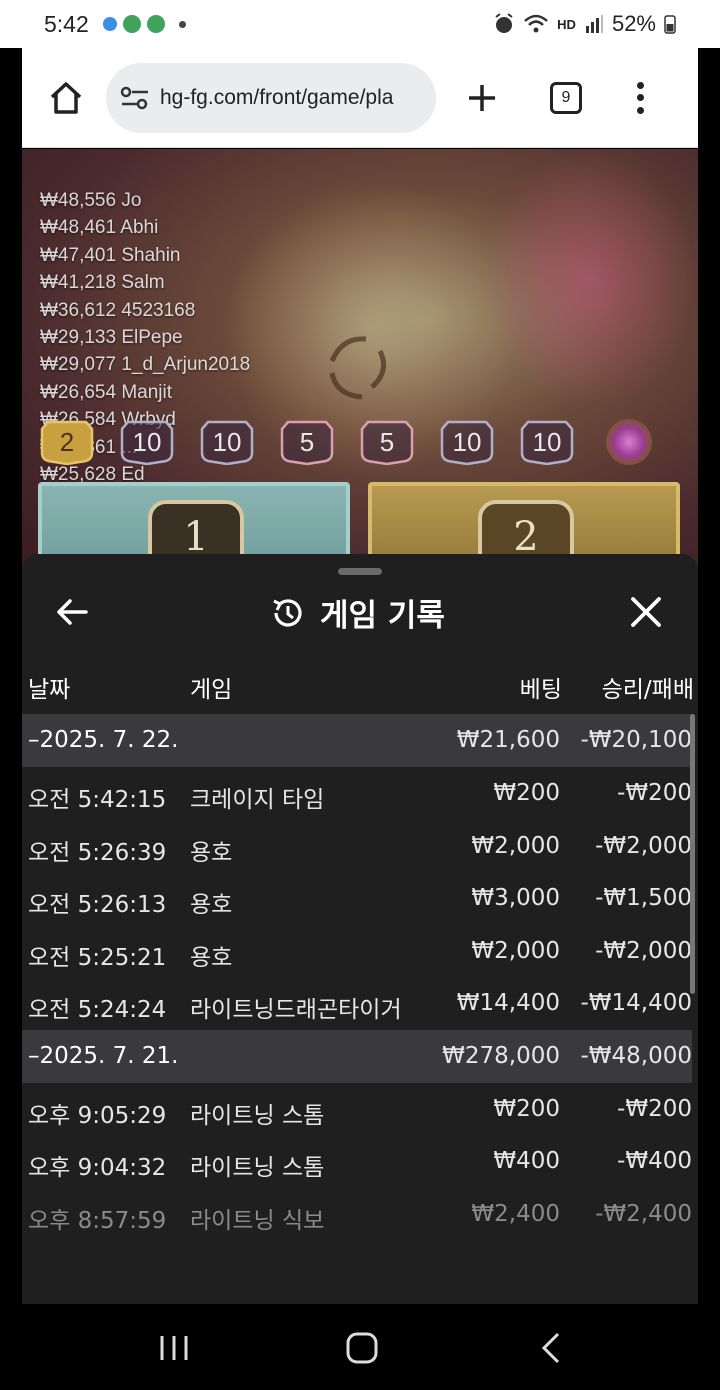 The image size is (720, 1390). I want to click on new-tab-button, so click(482, 98).